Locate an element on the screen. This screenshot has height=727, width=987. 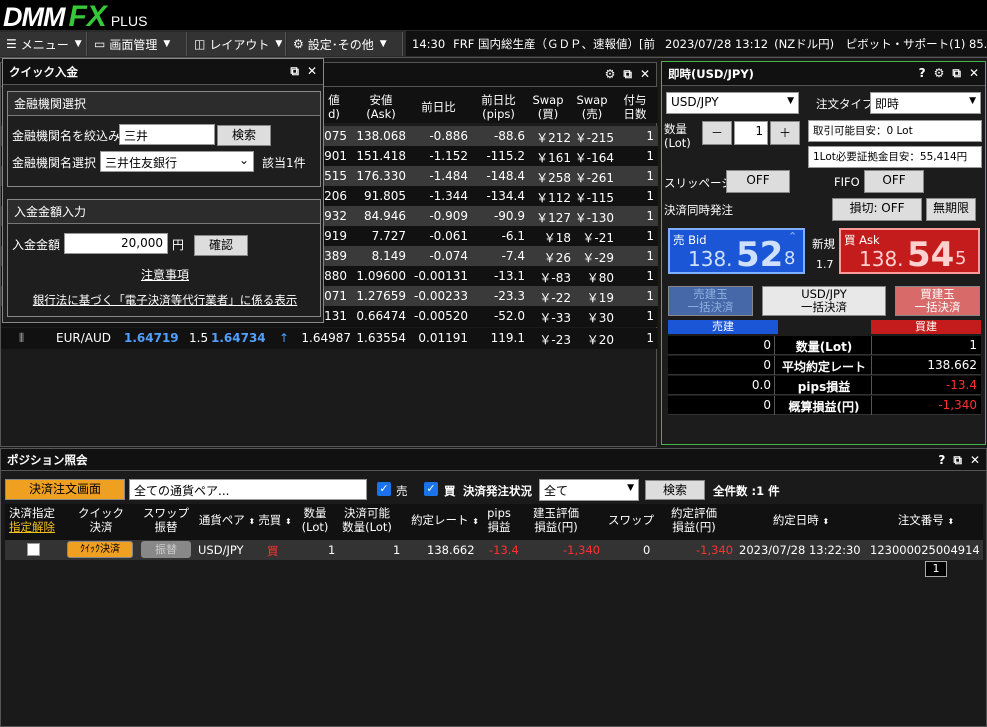
header-swap-value: スワップ is located at coordinates (631, 520).